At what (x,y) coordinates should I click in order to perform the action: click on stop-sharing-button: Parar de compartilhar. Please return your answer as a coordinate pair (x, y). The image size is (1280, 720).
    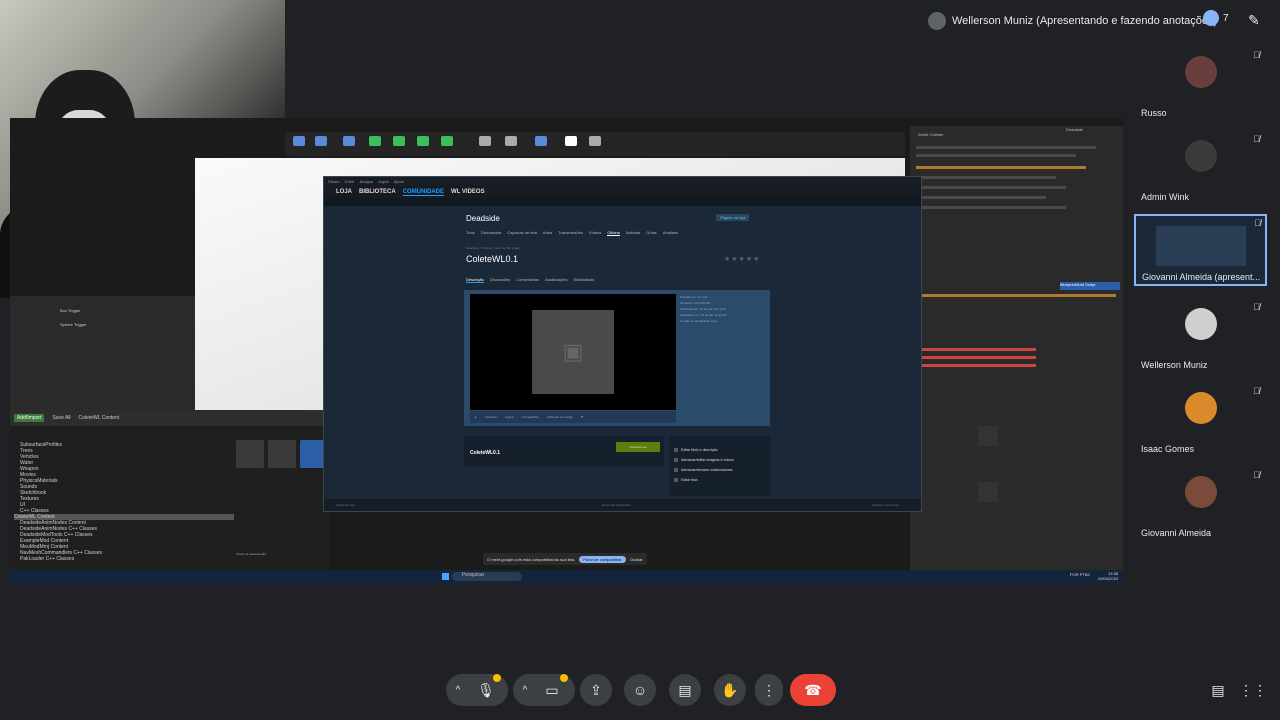
    Looking at the image, I should click on (602, 559).